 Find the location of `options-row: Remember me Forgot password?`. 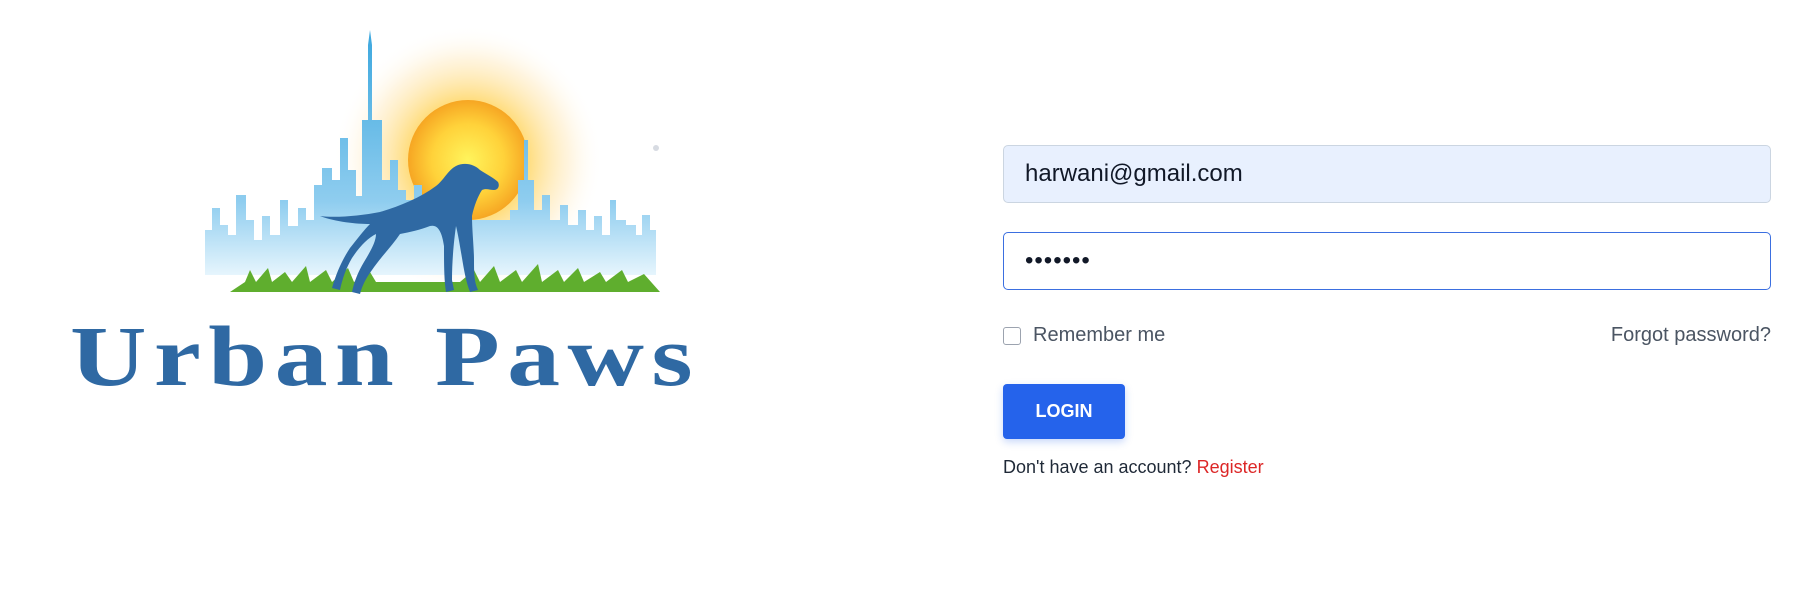

options-row: Remember me Forgot password? is located at coordinates (1387, 336).